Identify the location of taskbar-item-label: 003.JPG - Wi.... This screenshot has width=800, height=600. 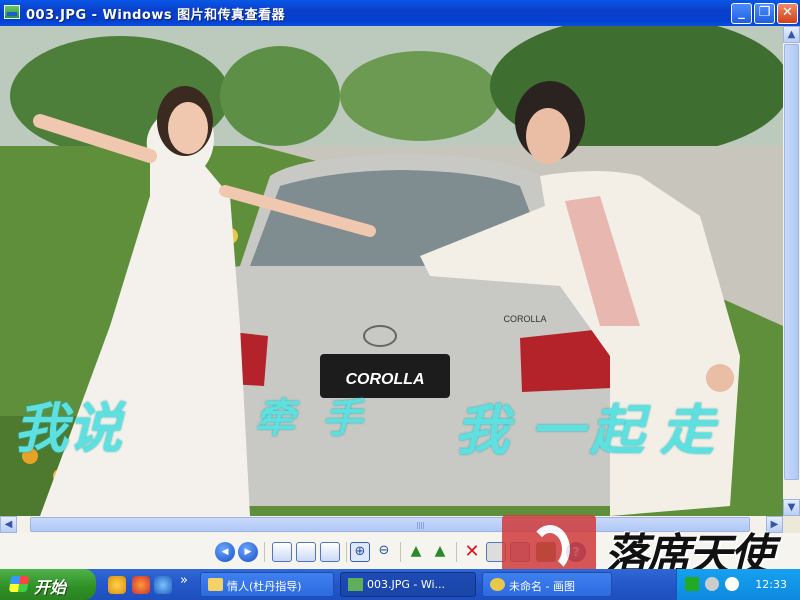
(406, 584).